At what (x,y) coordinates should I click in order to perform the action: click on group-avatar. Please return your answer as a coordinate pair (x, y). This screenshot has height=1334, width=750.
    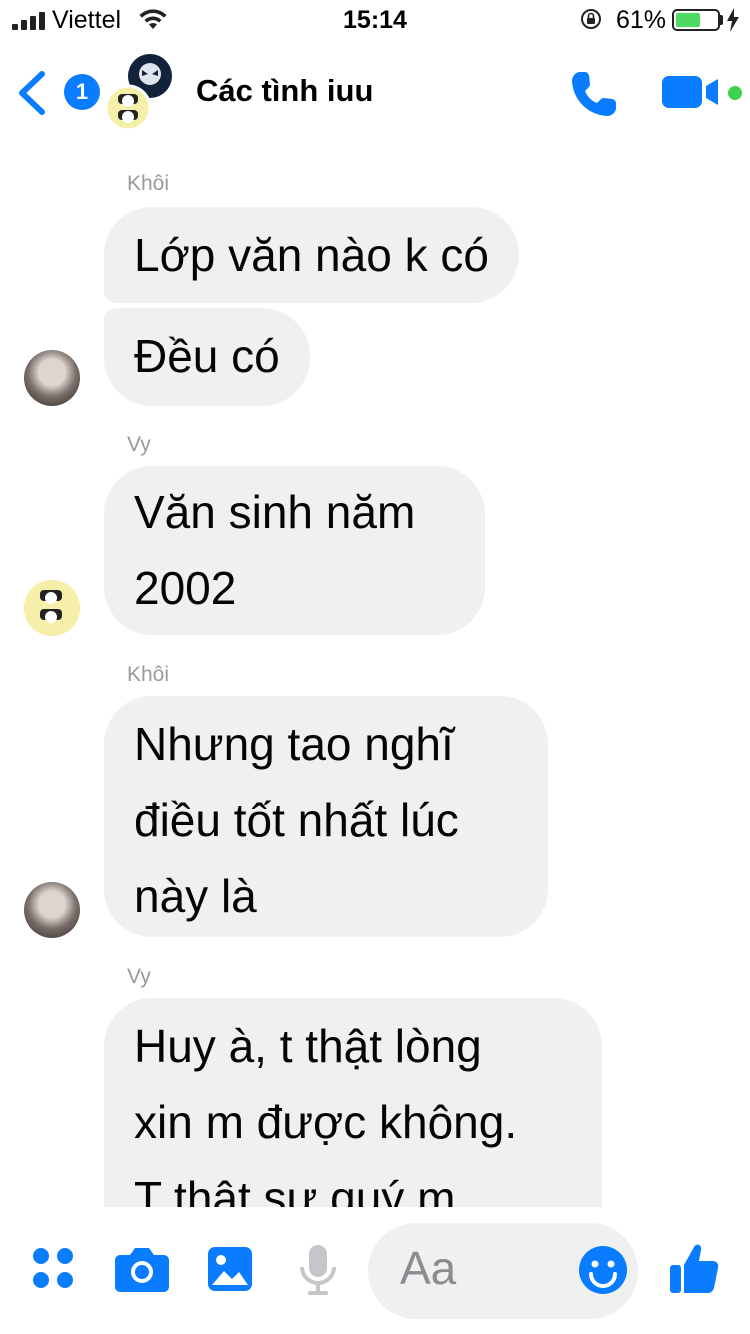
    Looking at the image, I should click on (140, 92).